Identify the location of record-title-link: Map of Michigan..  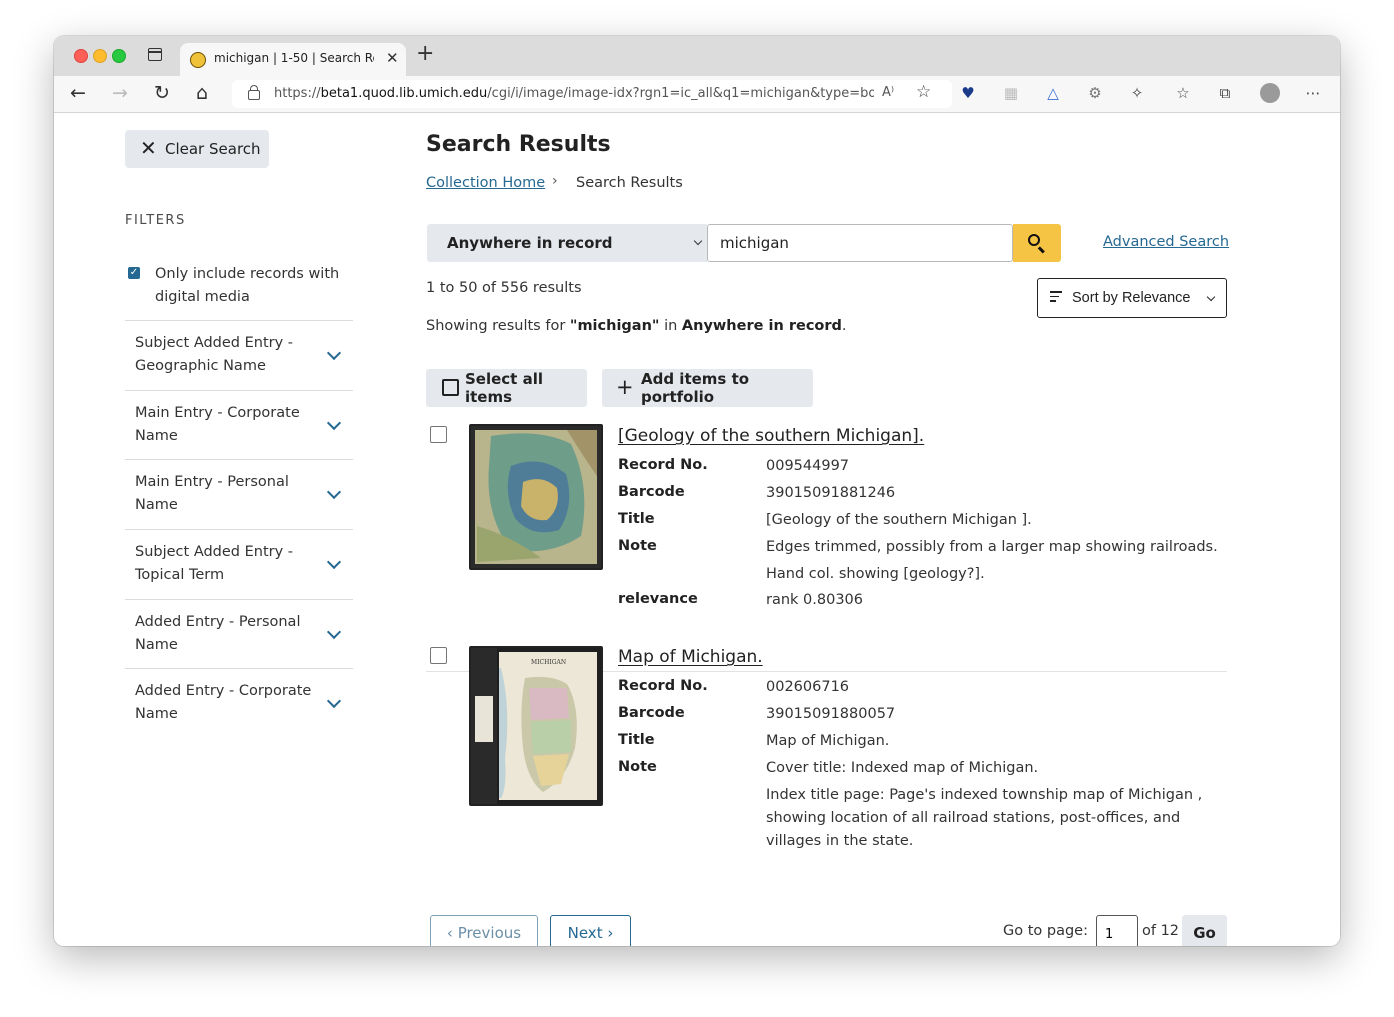
(690, 657).